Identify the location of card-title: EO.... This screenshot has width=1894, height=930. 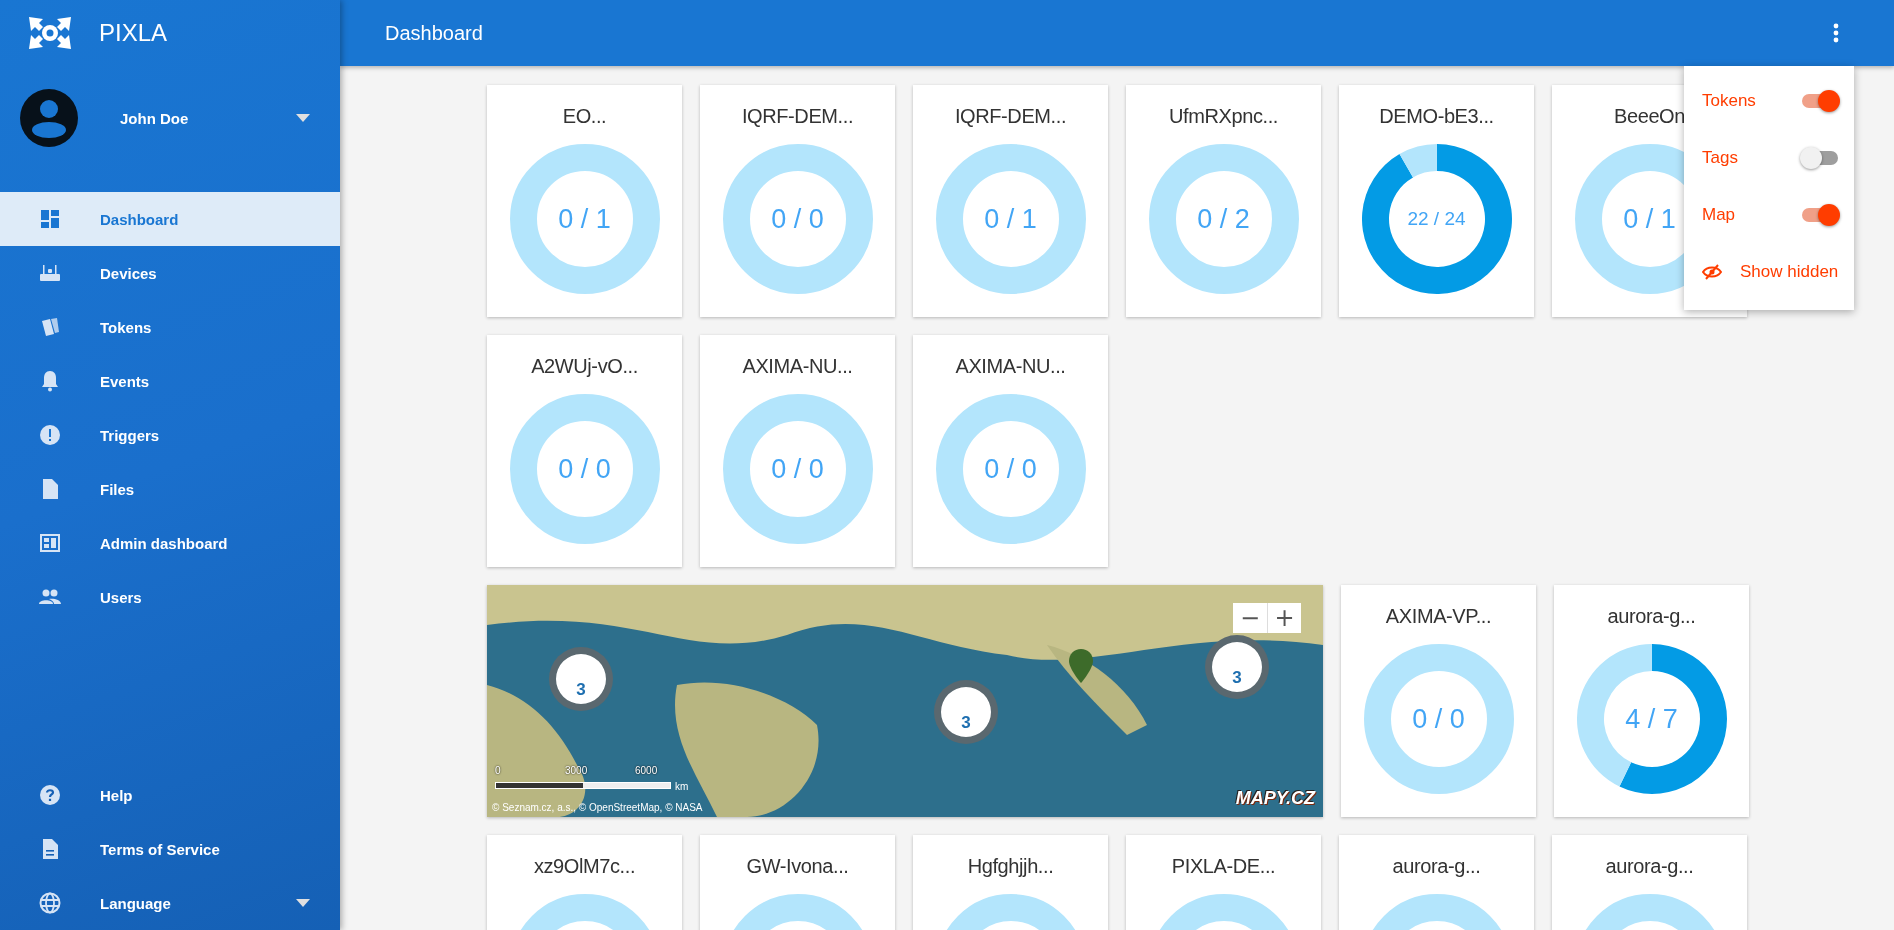
(584, 116).